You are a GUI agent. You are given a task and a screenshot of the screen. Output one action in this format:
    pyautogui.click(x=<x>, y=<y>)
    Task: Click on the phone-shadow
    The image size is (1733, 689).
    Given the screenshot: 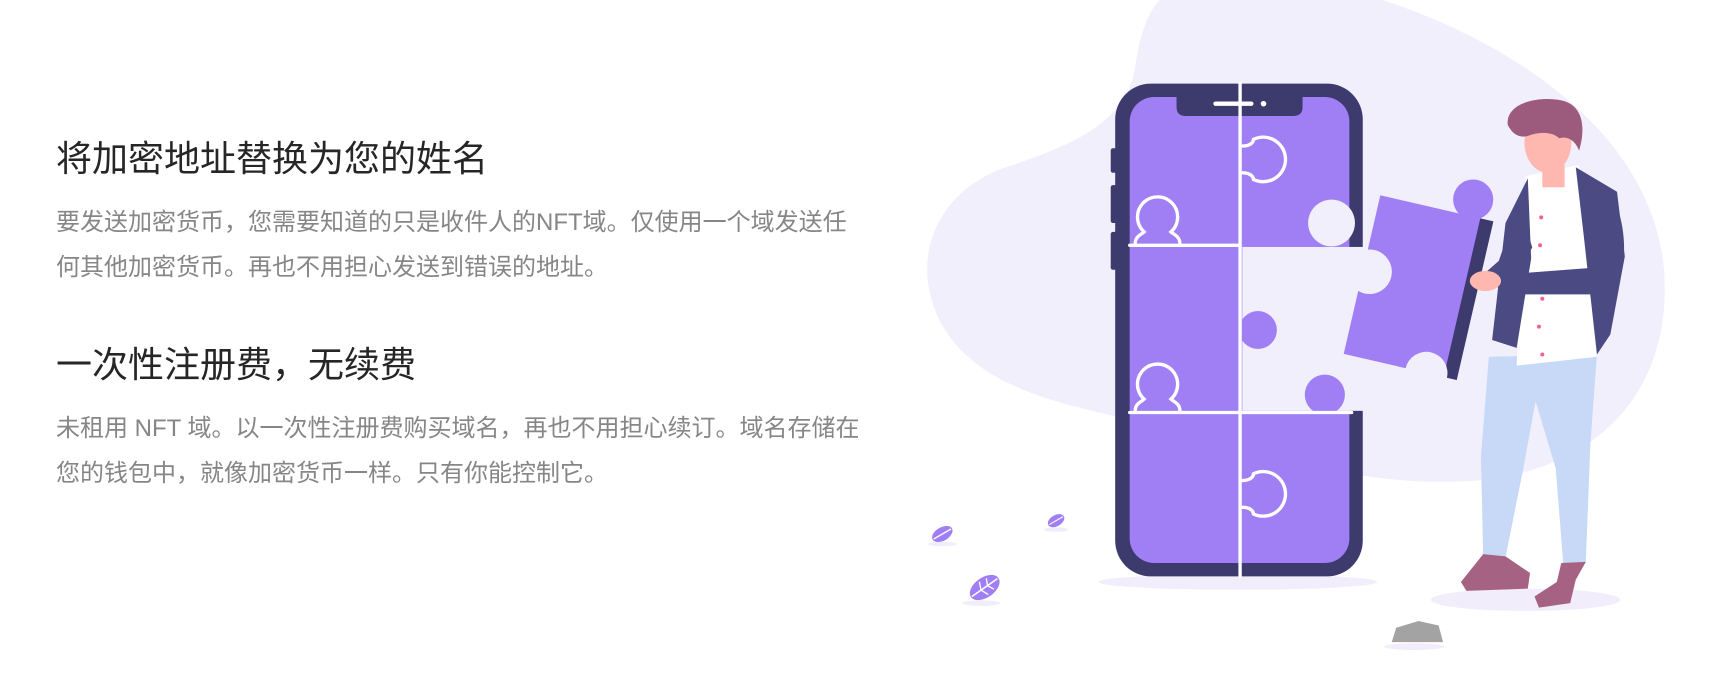 What is the action you would take?
    pyautogui.click(x=1238, y=582)
    